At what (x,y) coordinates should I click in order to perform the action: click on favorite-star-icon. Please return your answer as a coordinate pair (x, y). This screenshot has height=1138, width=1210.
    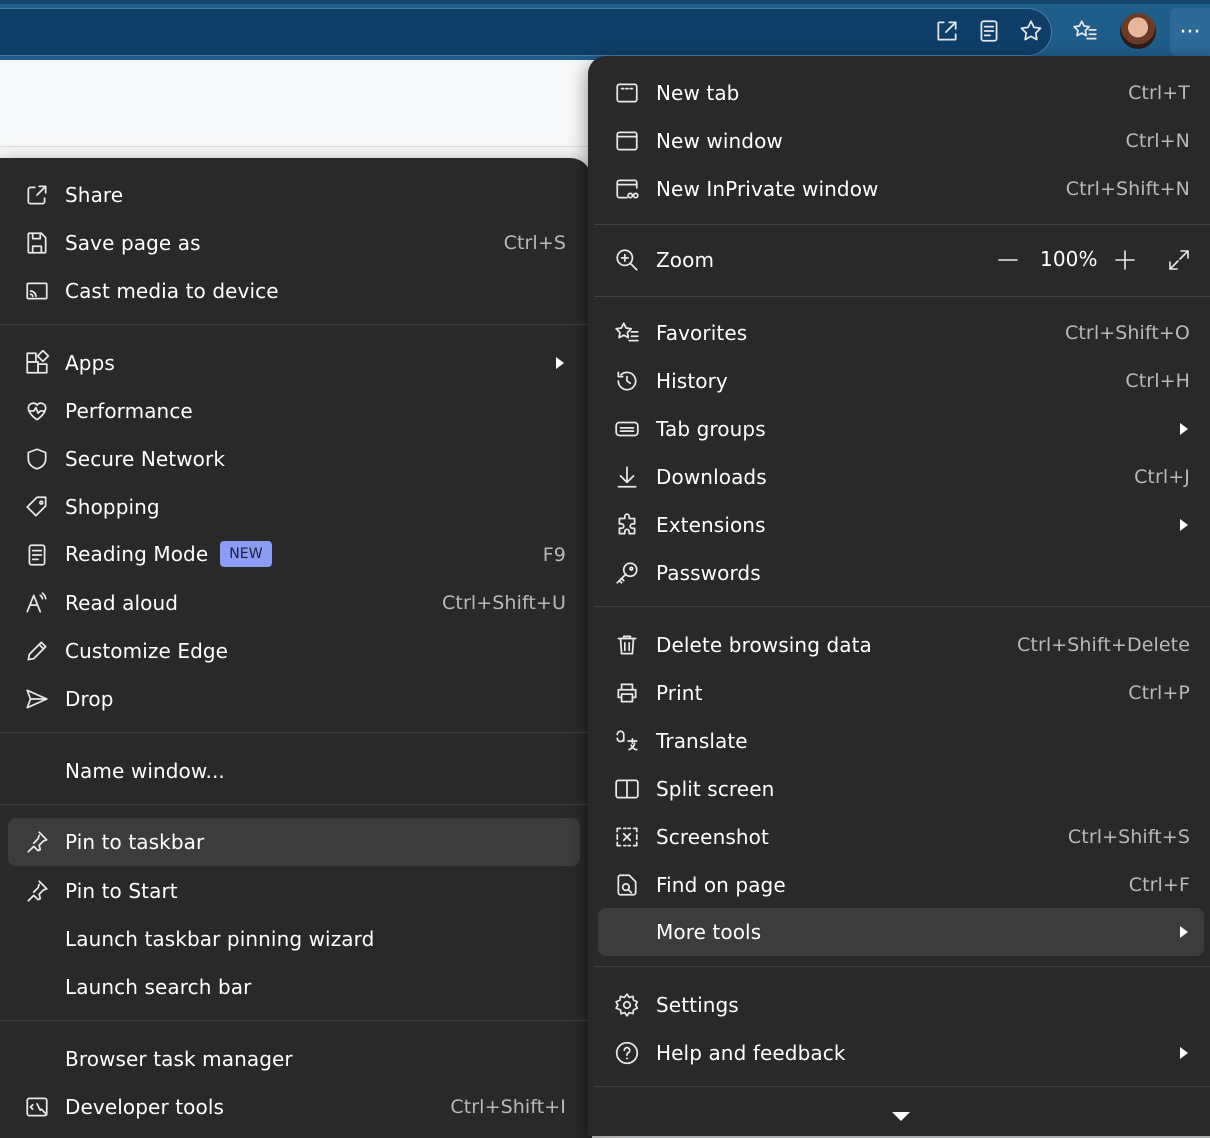
    Looking at the image, I should click on (1031, 31).